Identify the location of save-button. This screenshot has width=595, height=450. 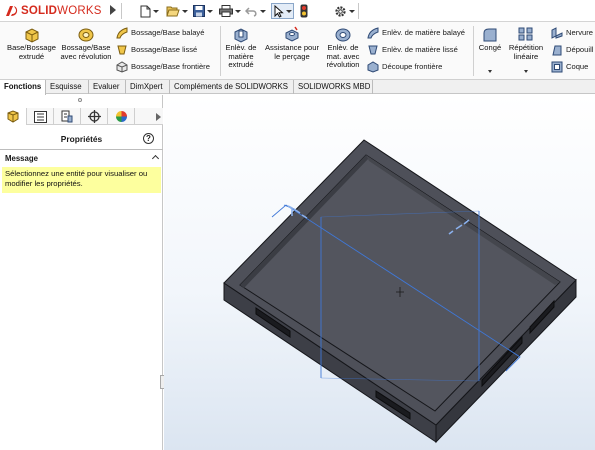
(203, 11).